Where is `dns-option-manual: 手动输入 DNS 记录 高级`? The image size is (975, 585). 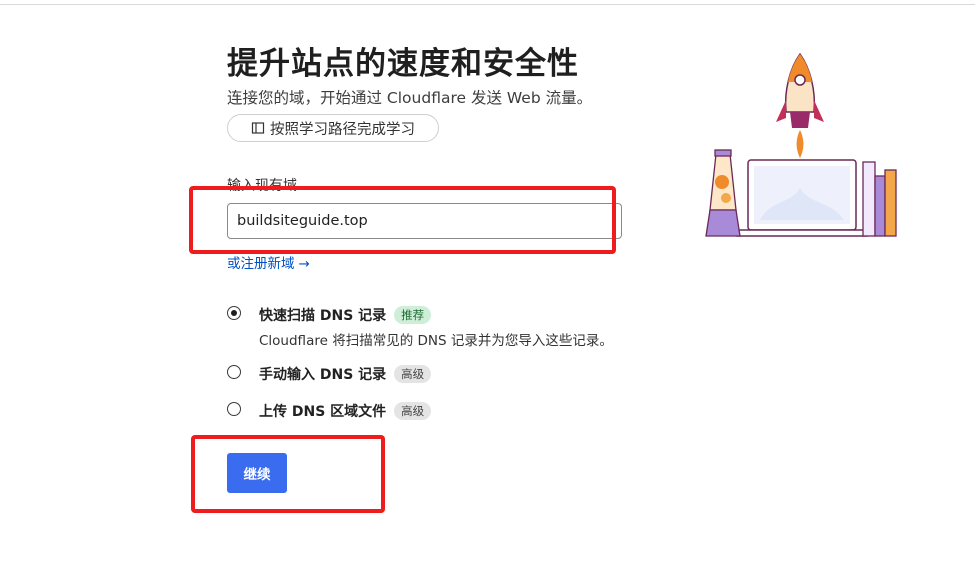
dns-option-manual: 手动输入 DNS 记录 高级 is located at coordinates (329, 374).